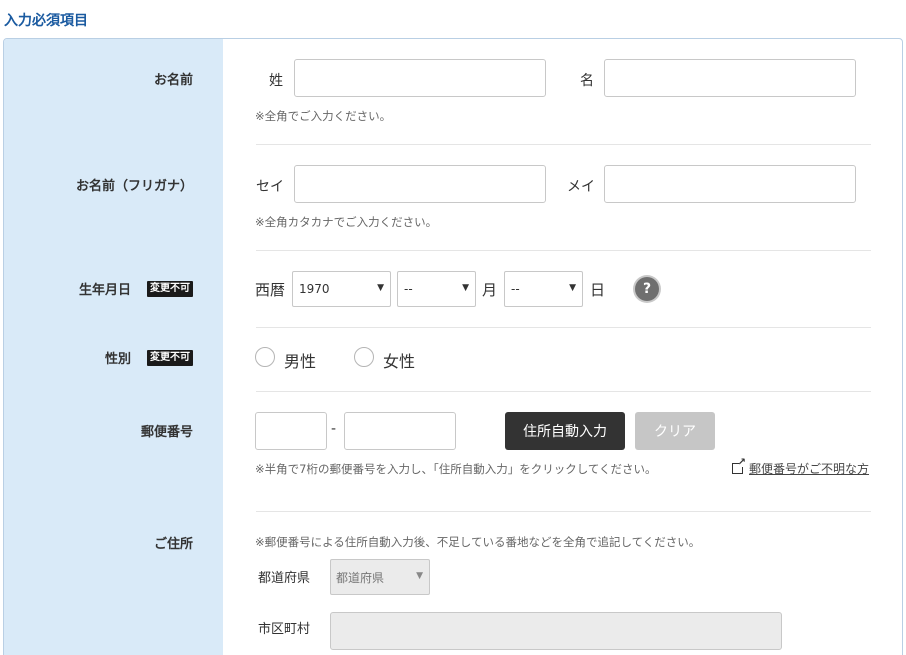  What do you see at coordinates (323, 116) in the screenshot?
I see `name-note: ※全角でご入力ください。` at bounding box center [323, 116].